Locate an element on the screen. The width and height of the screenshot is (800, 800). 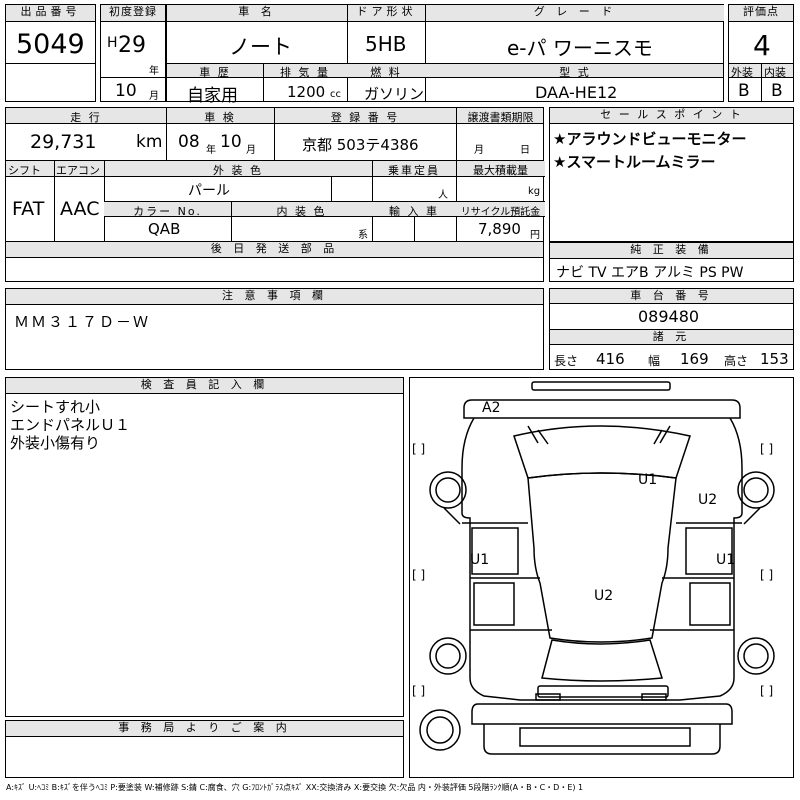
mark-u1-left: U1 is located at coordinates (480, 560).